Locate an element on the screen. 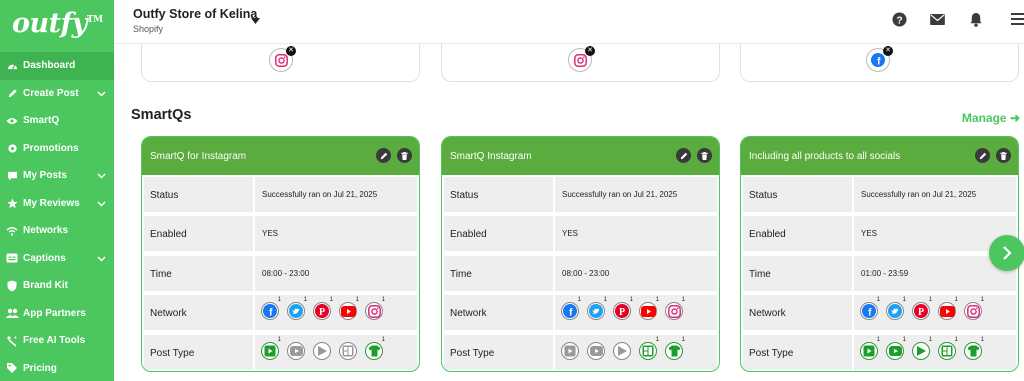 The height and width of the screenshot is (381, 1024). play-post-icon: 1 is located at coordinates (922, 348).